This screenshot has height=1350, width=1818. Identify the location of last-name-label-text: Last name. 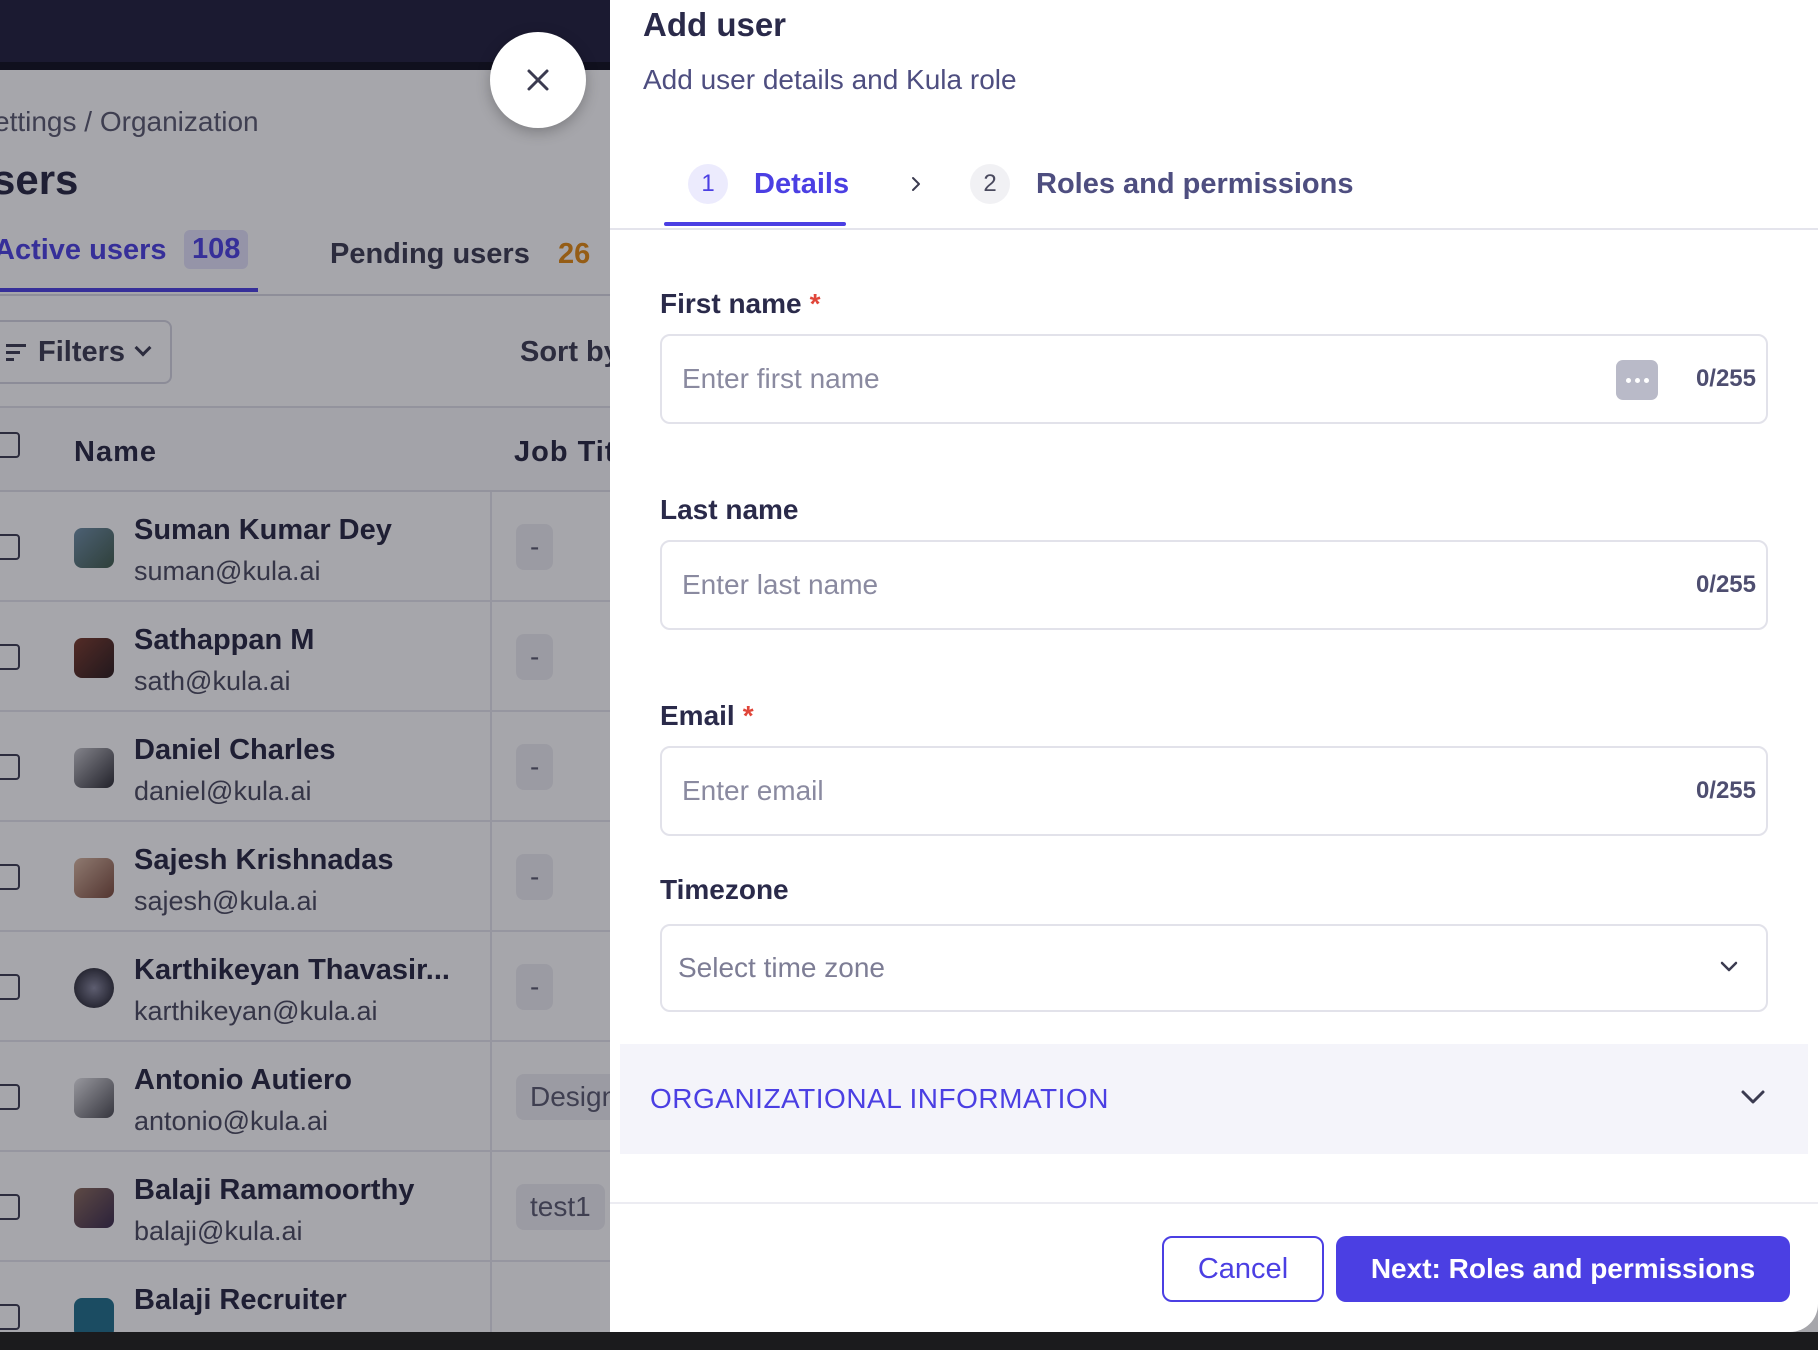
(729, 509).